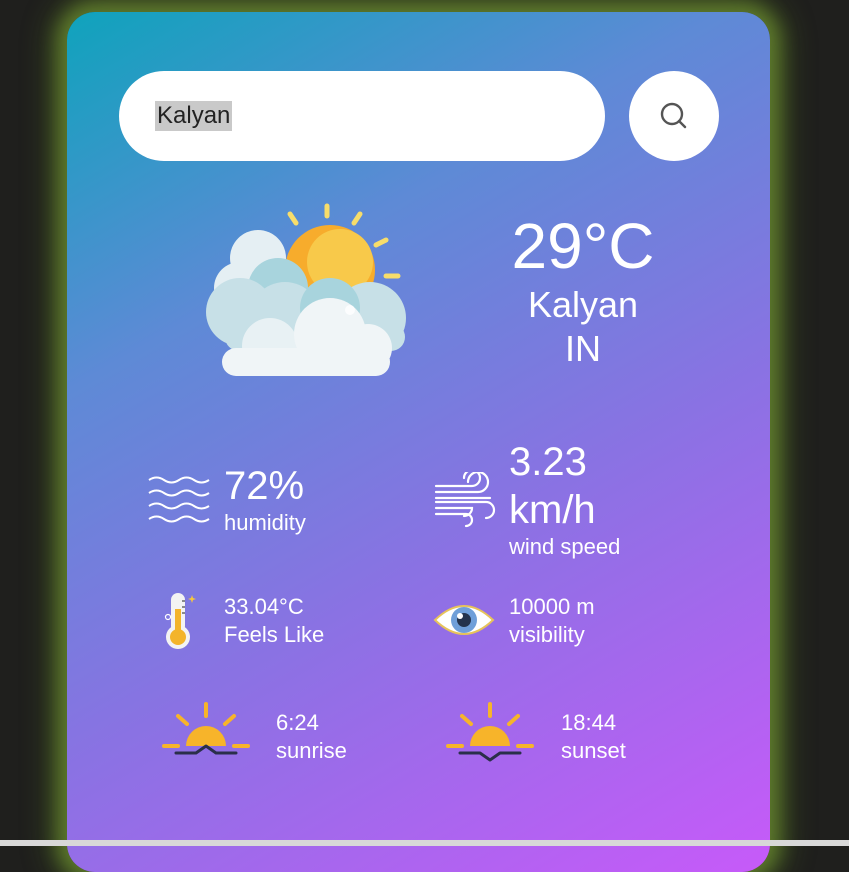 This screenshot has height=872, width=849. What do you see at coordinates (583, 348) in the screenshot?
I see `country-code: IN` at bounding box center [583, 348].